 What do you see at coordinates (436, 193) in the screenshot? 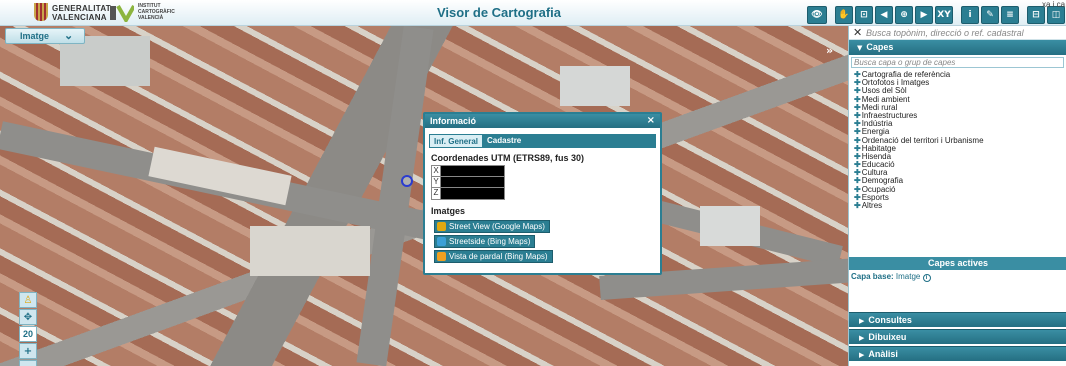
I see `coord-key: Z` at bounding box center [436, 193].